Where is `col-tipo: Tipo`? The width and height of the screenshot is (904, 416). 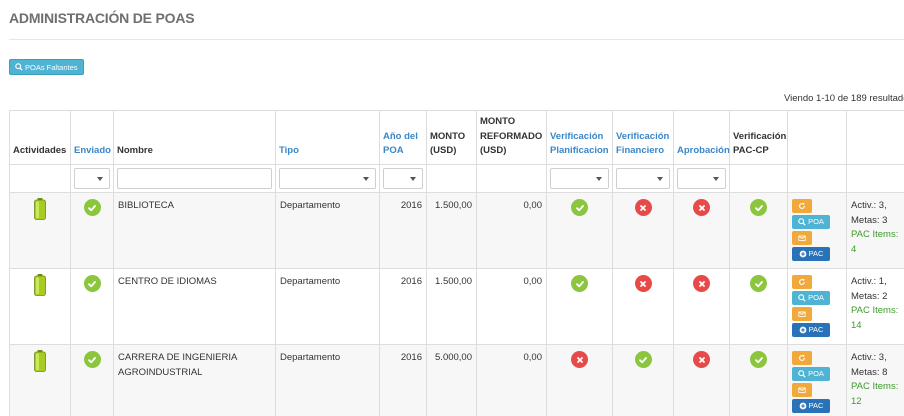 col-tipo: Tipo is located at coordinates (327, 137).